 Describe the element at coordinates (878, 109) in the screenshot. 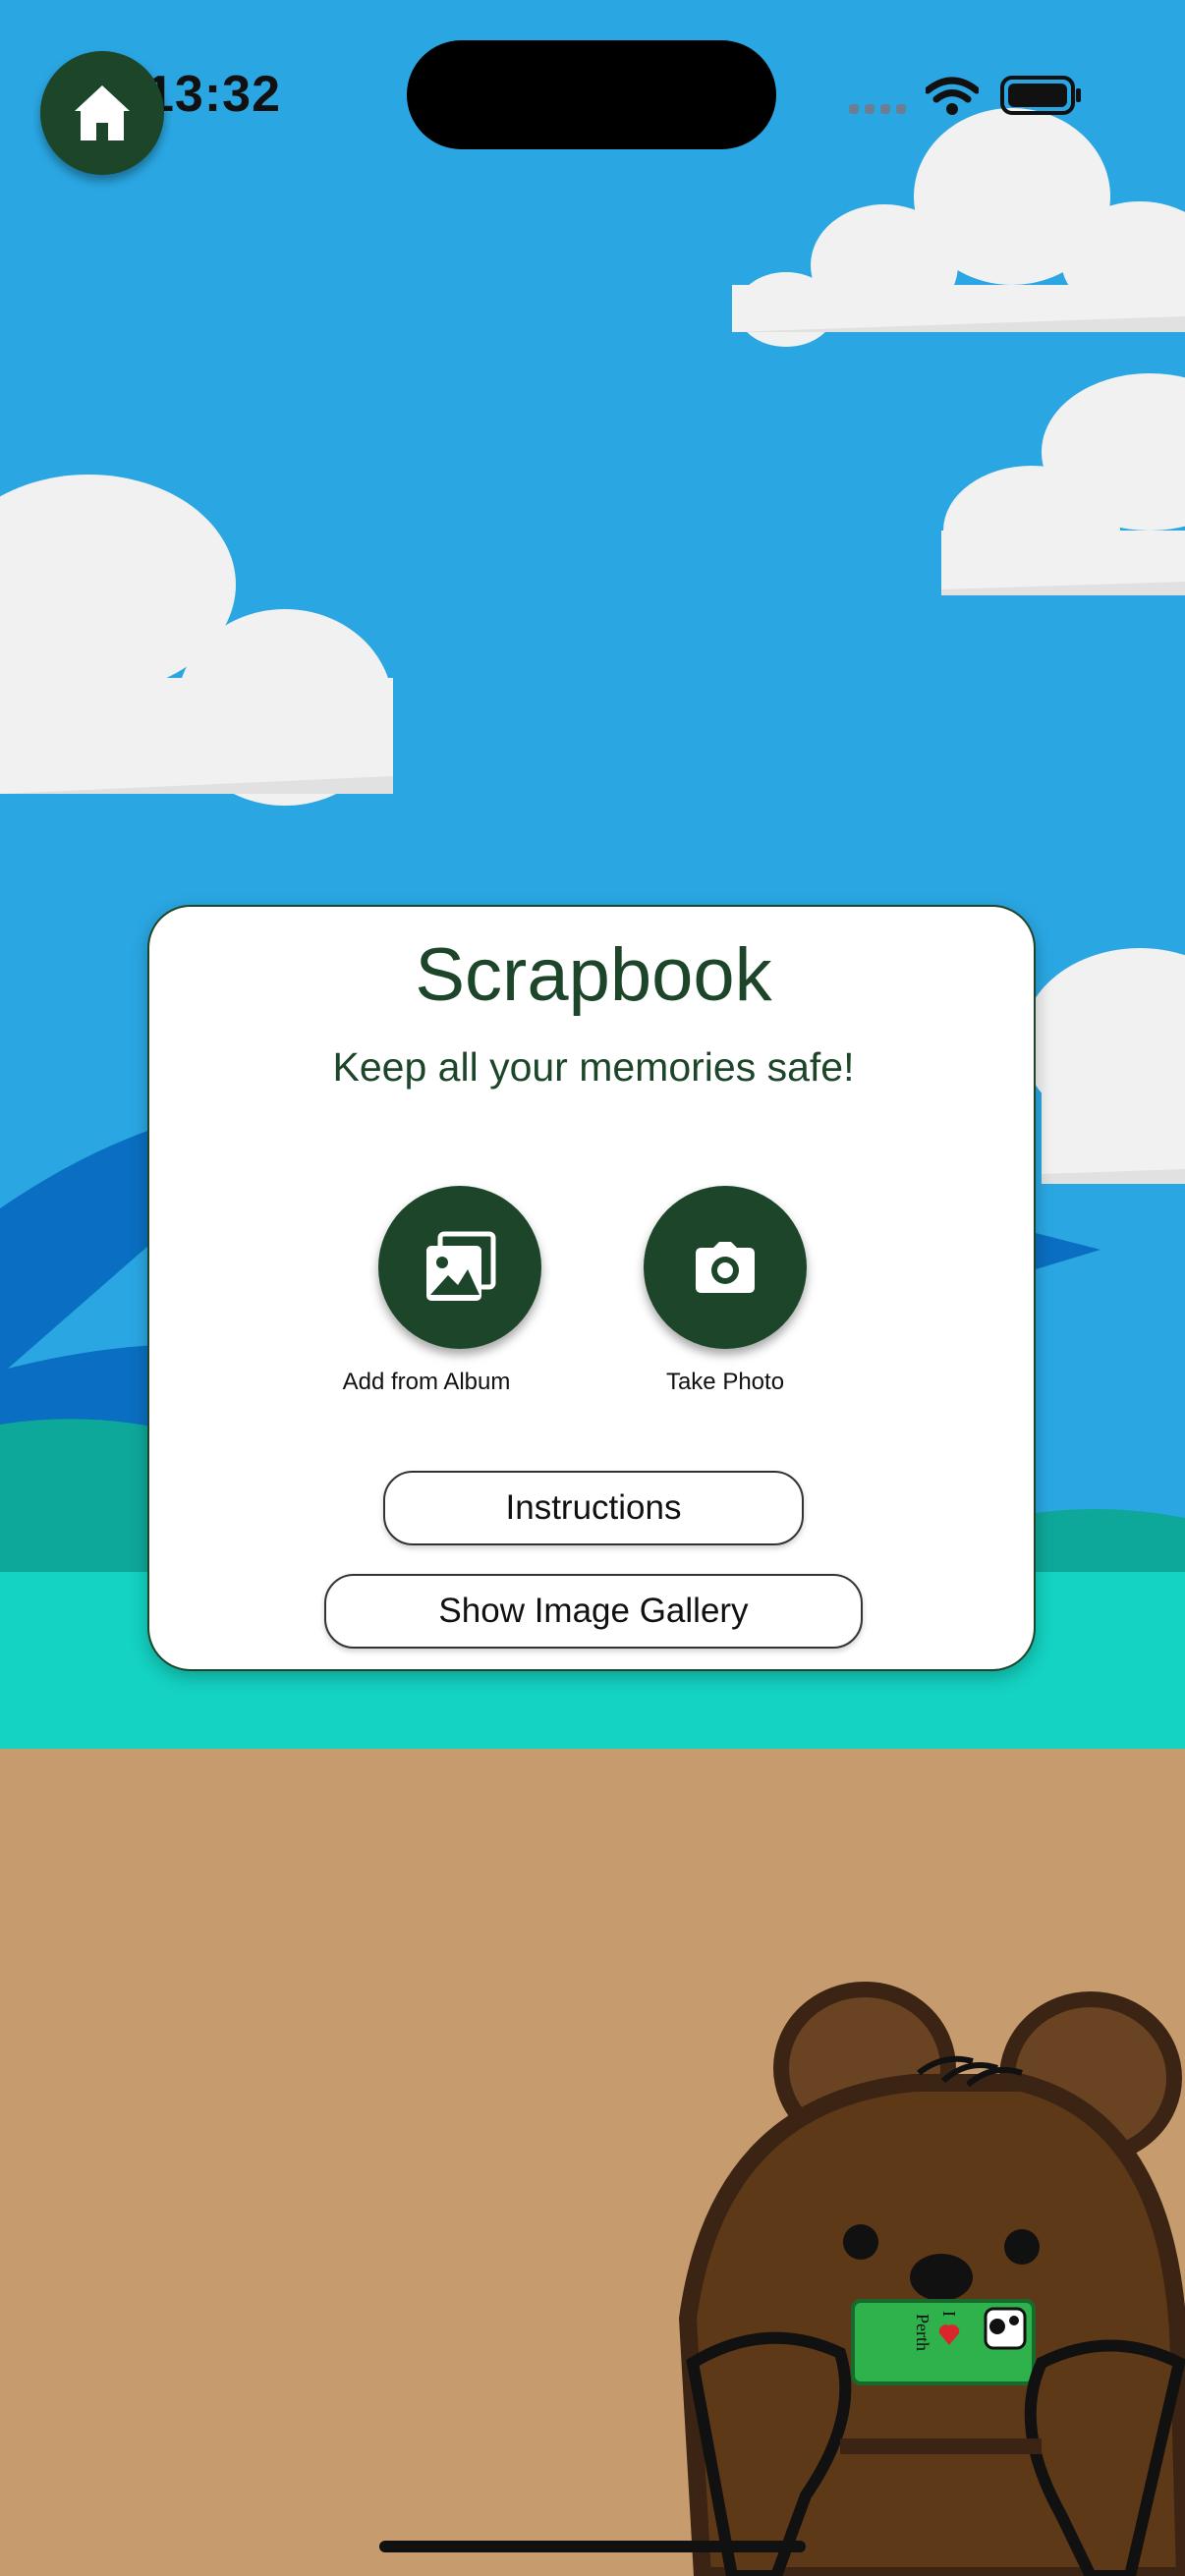

I see `signal-icon` at that location.